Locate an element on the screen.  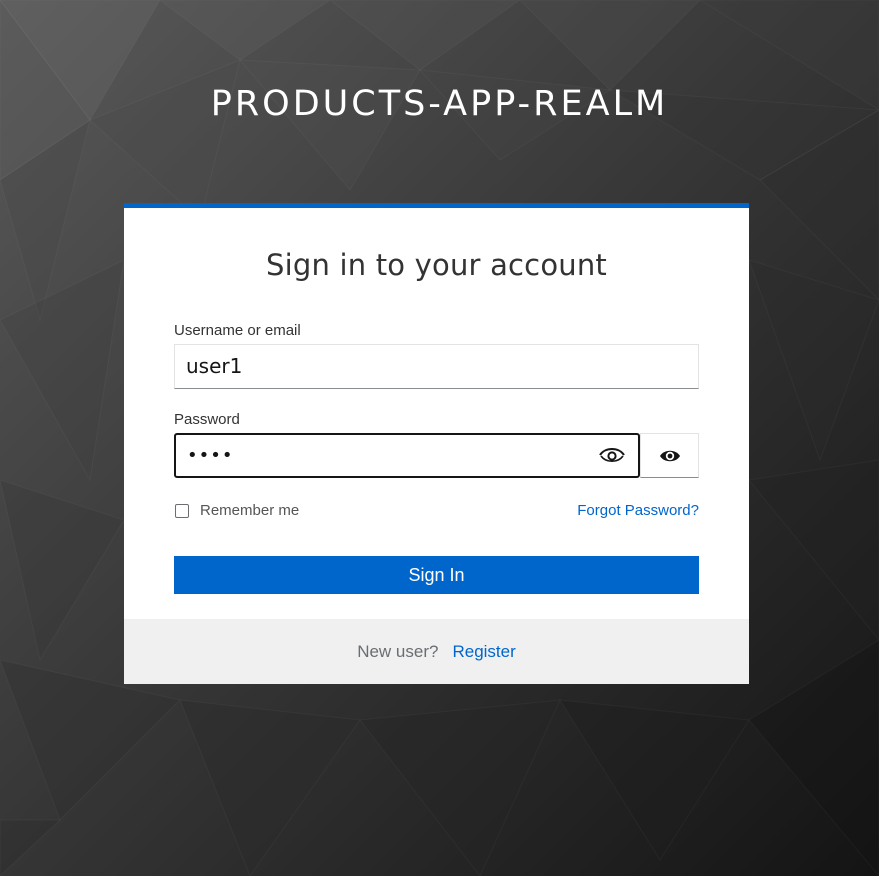
show-password-icon is located at coordinates (612, 455).